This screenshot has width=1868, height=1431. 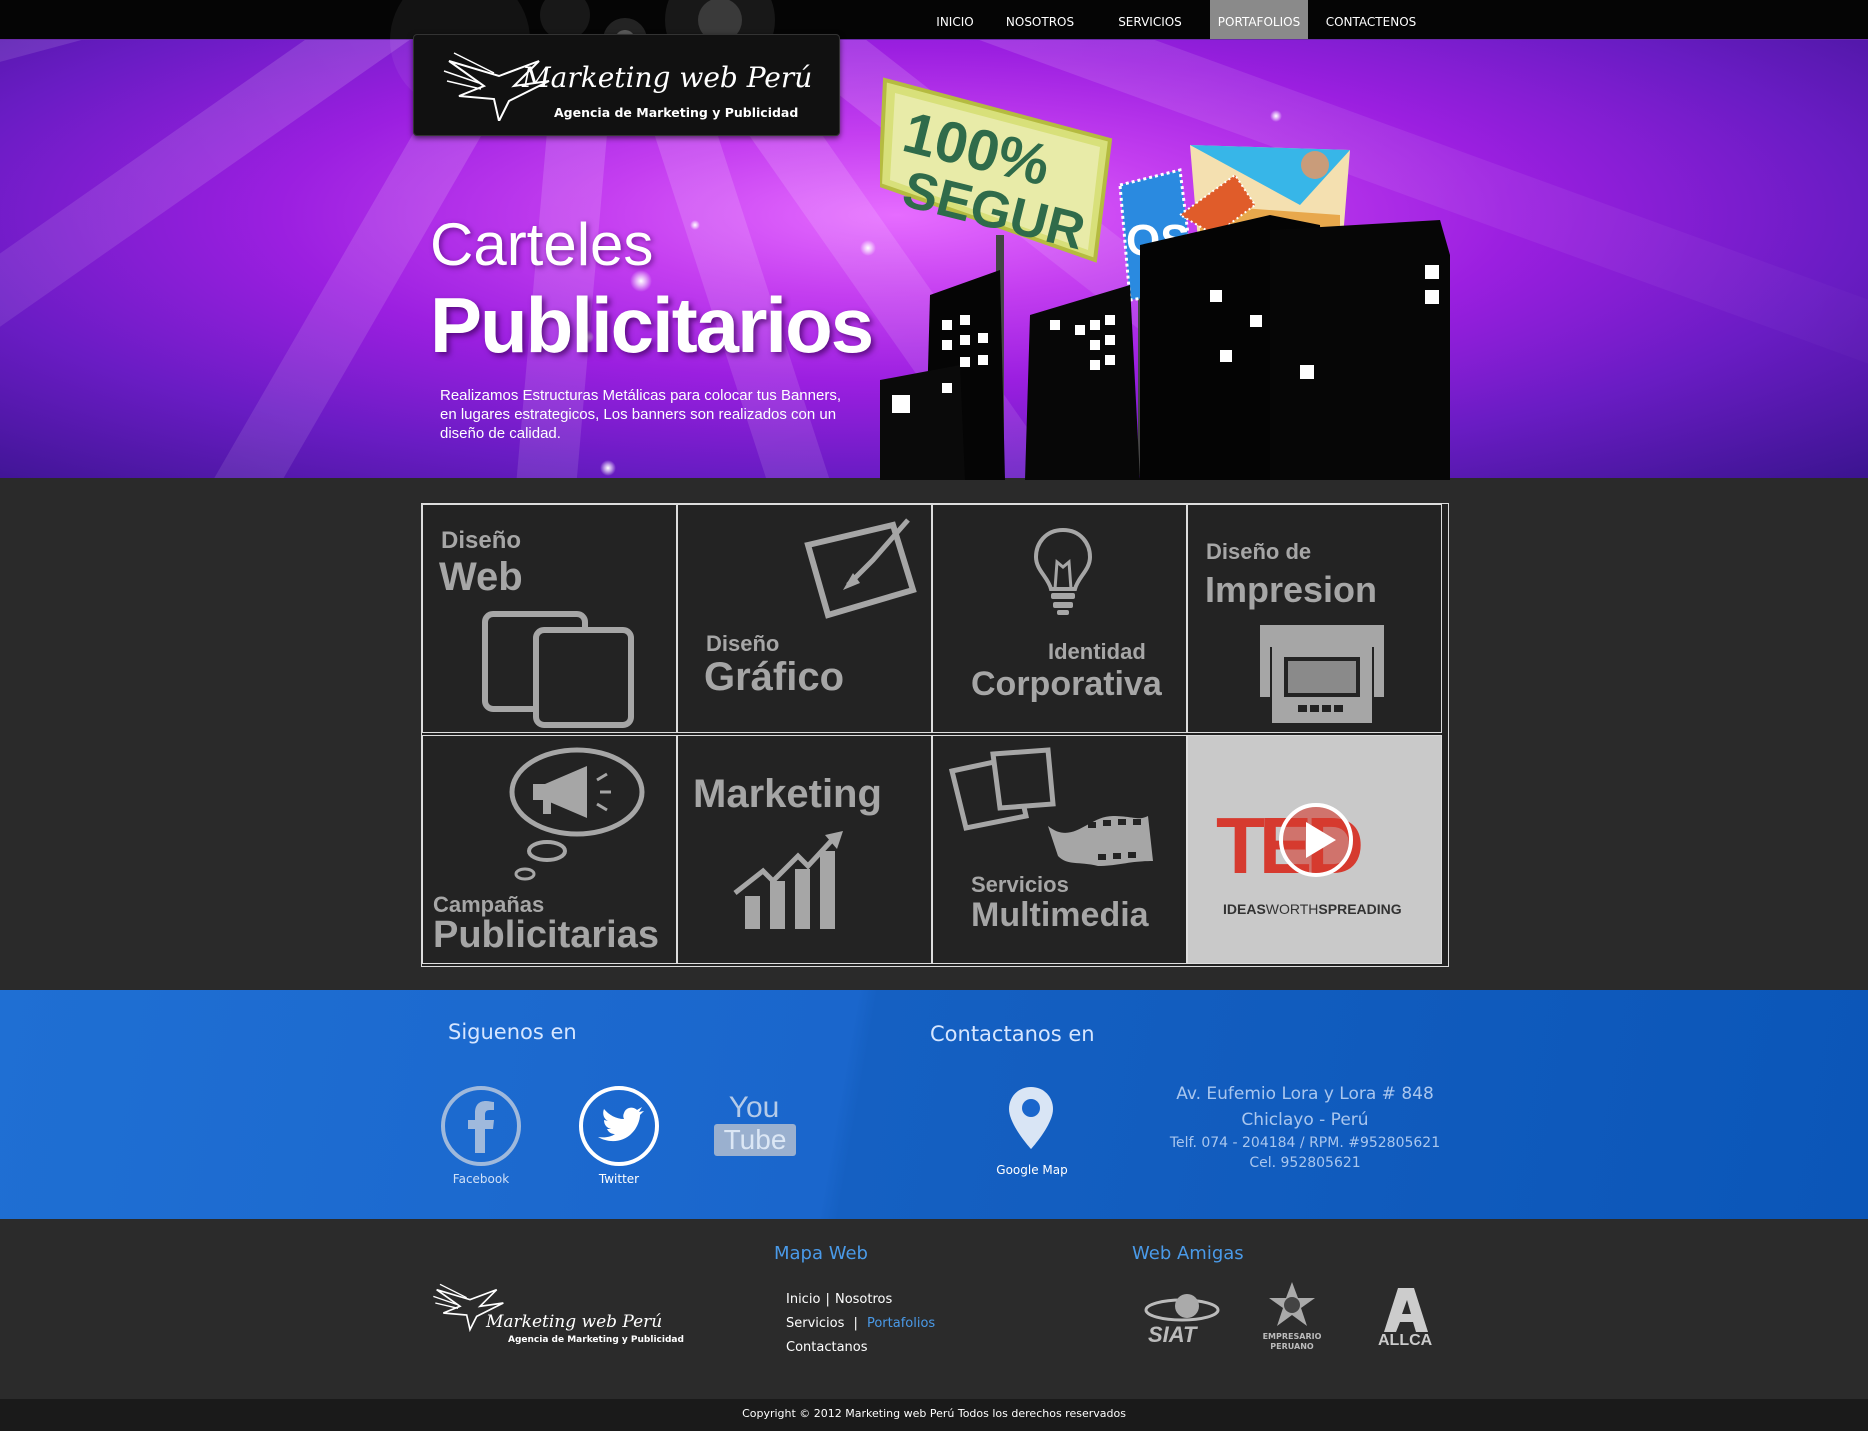 What do you see at coordinates (1150, 19) in the screenshot?
I see `nav-item-servicios: SERVICIOS` at bounding box center [1150, 19].